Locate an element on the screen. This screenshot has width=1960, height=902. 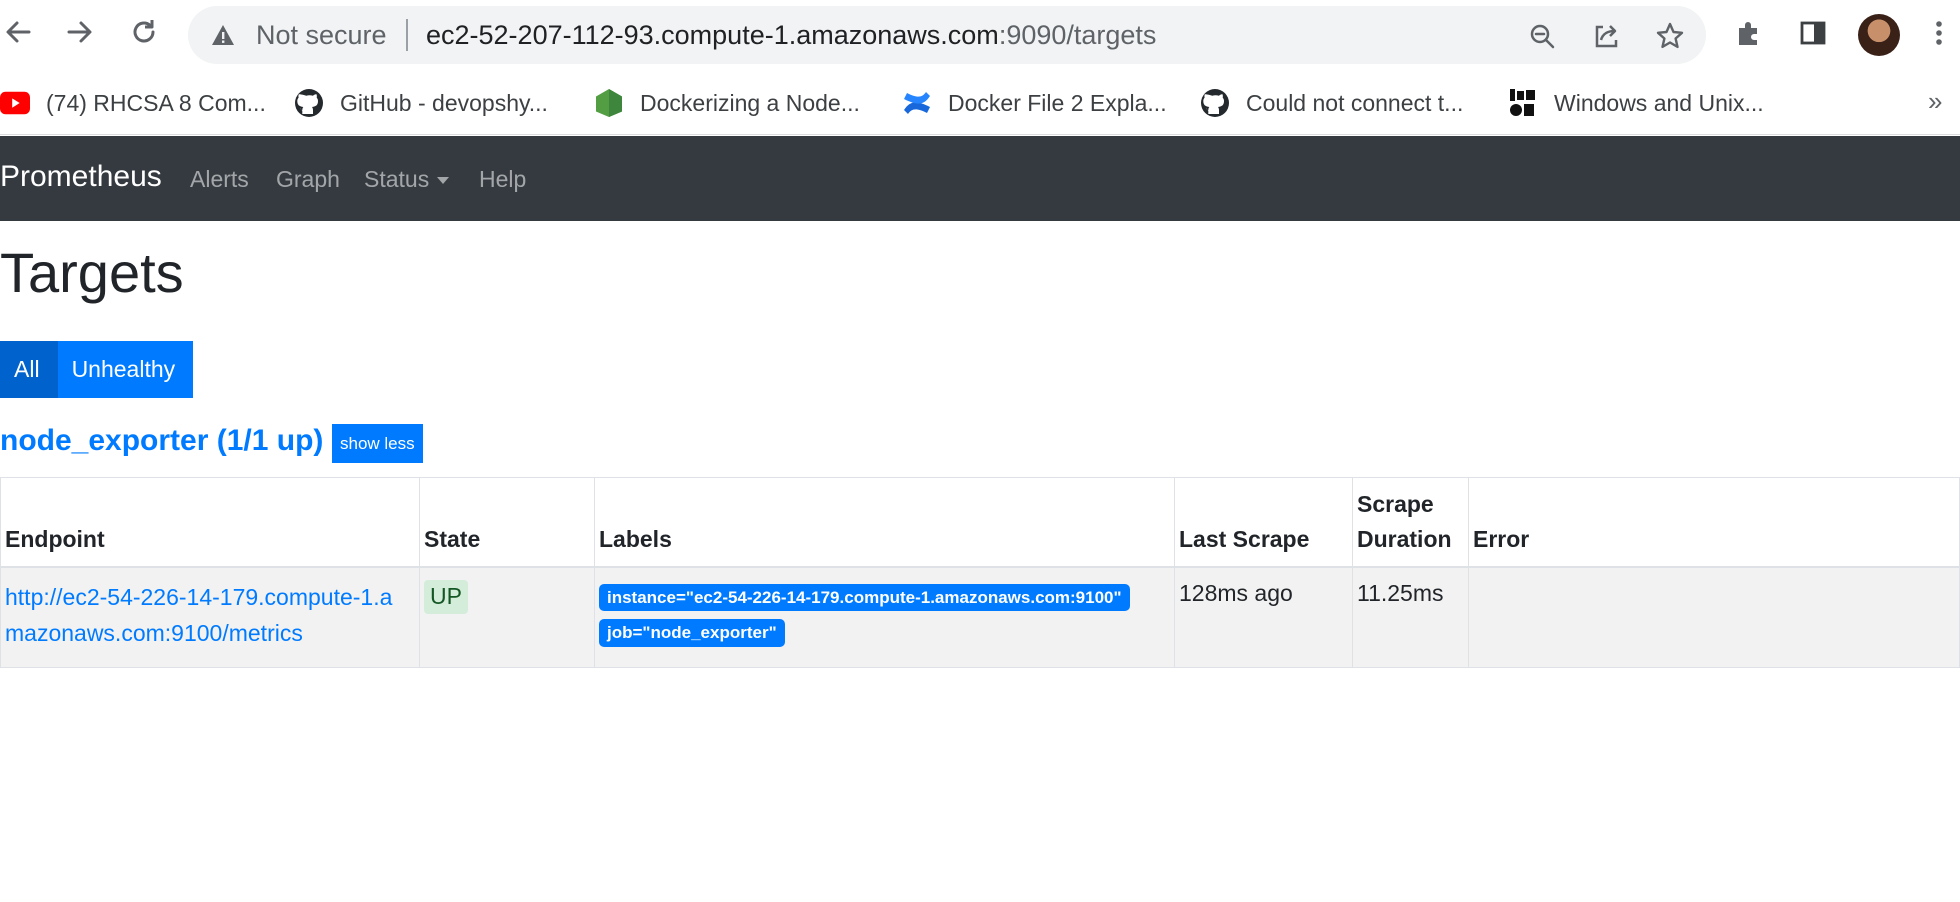
forward-arrow-icon is located at coordinates (80, 32).